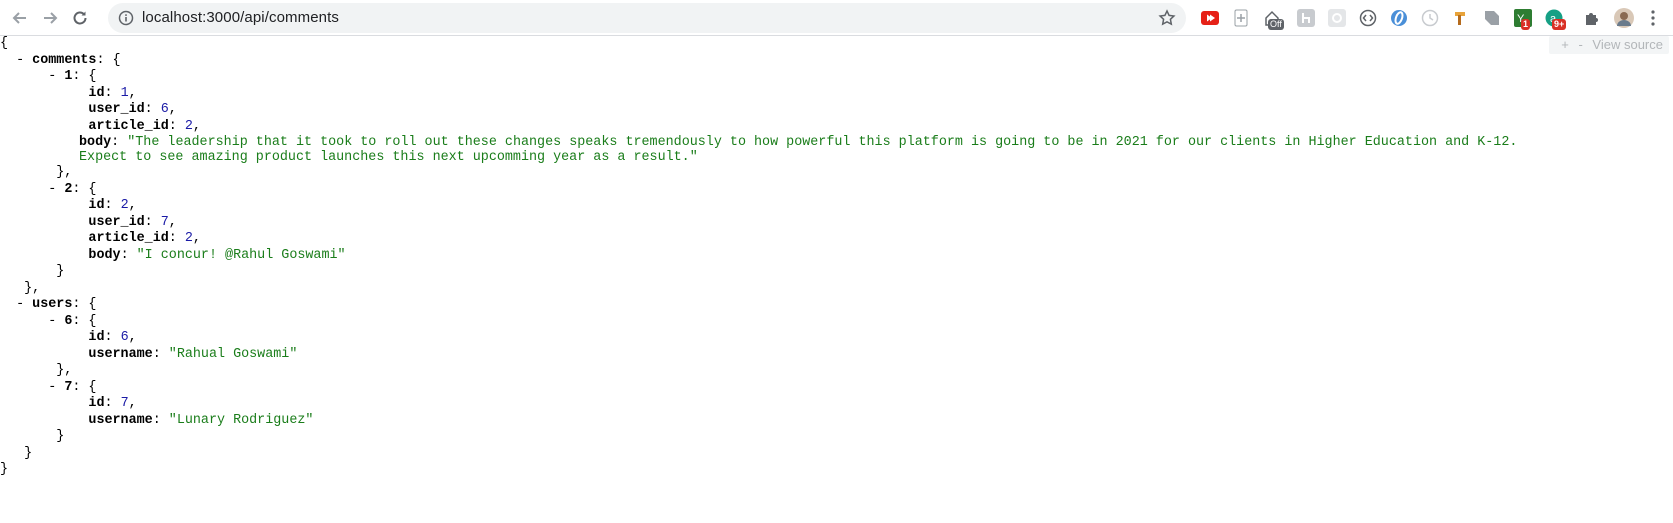  Describe the element at coordinates (1592, 18) in the screenshot. I see `puzzle-extensions-icon` at that location.